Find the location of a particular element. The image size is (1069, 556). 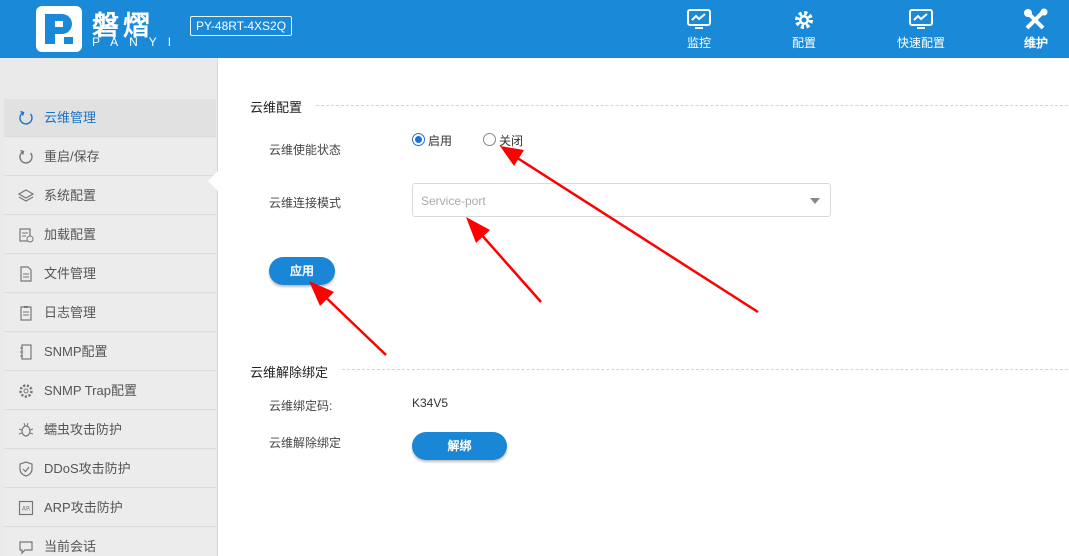

monitor-icon is located at coordinates (699, 19).